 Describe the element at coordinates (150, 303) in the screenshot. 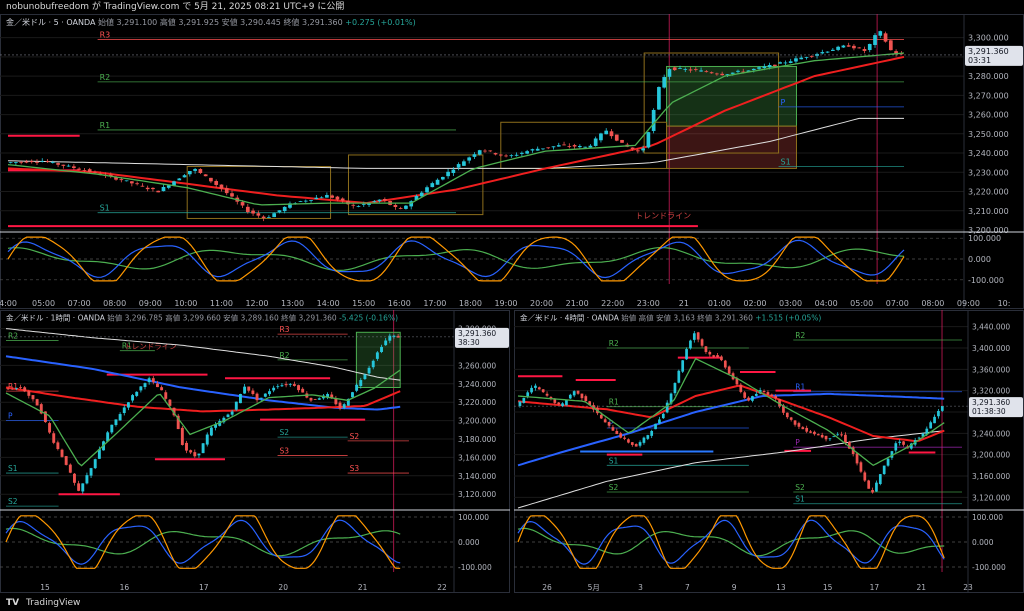

I see `x-tick-label: 09:00` at that location.